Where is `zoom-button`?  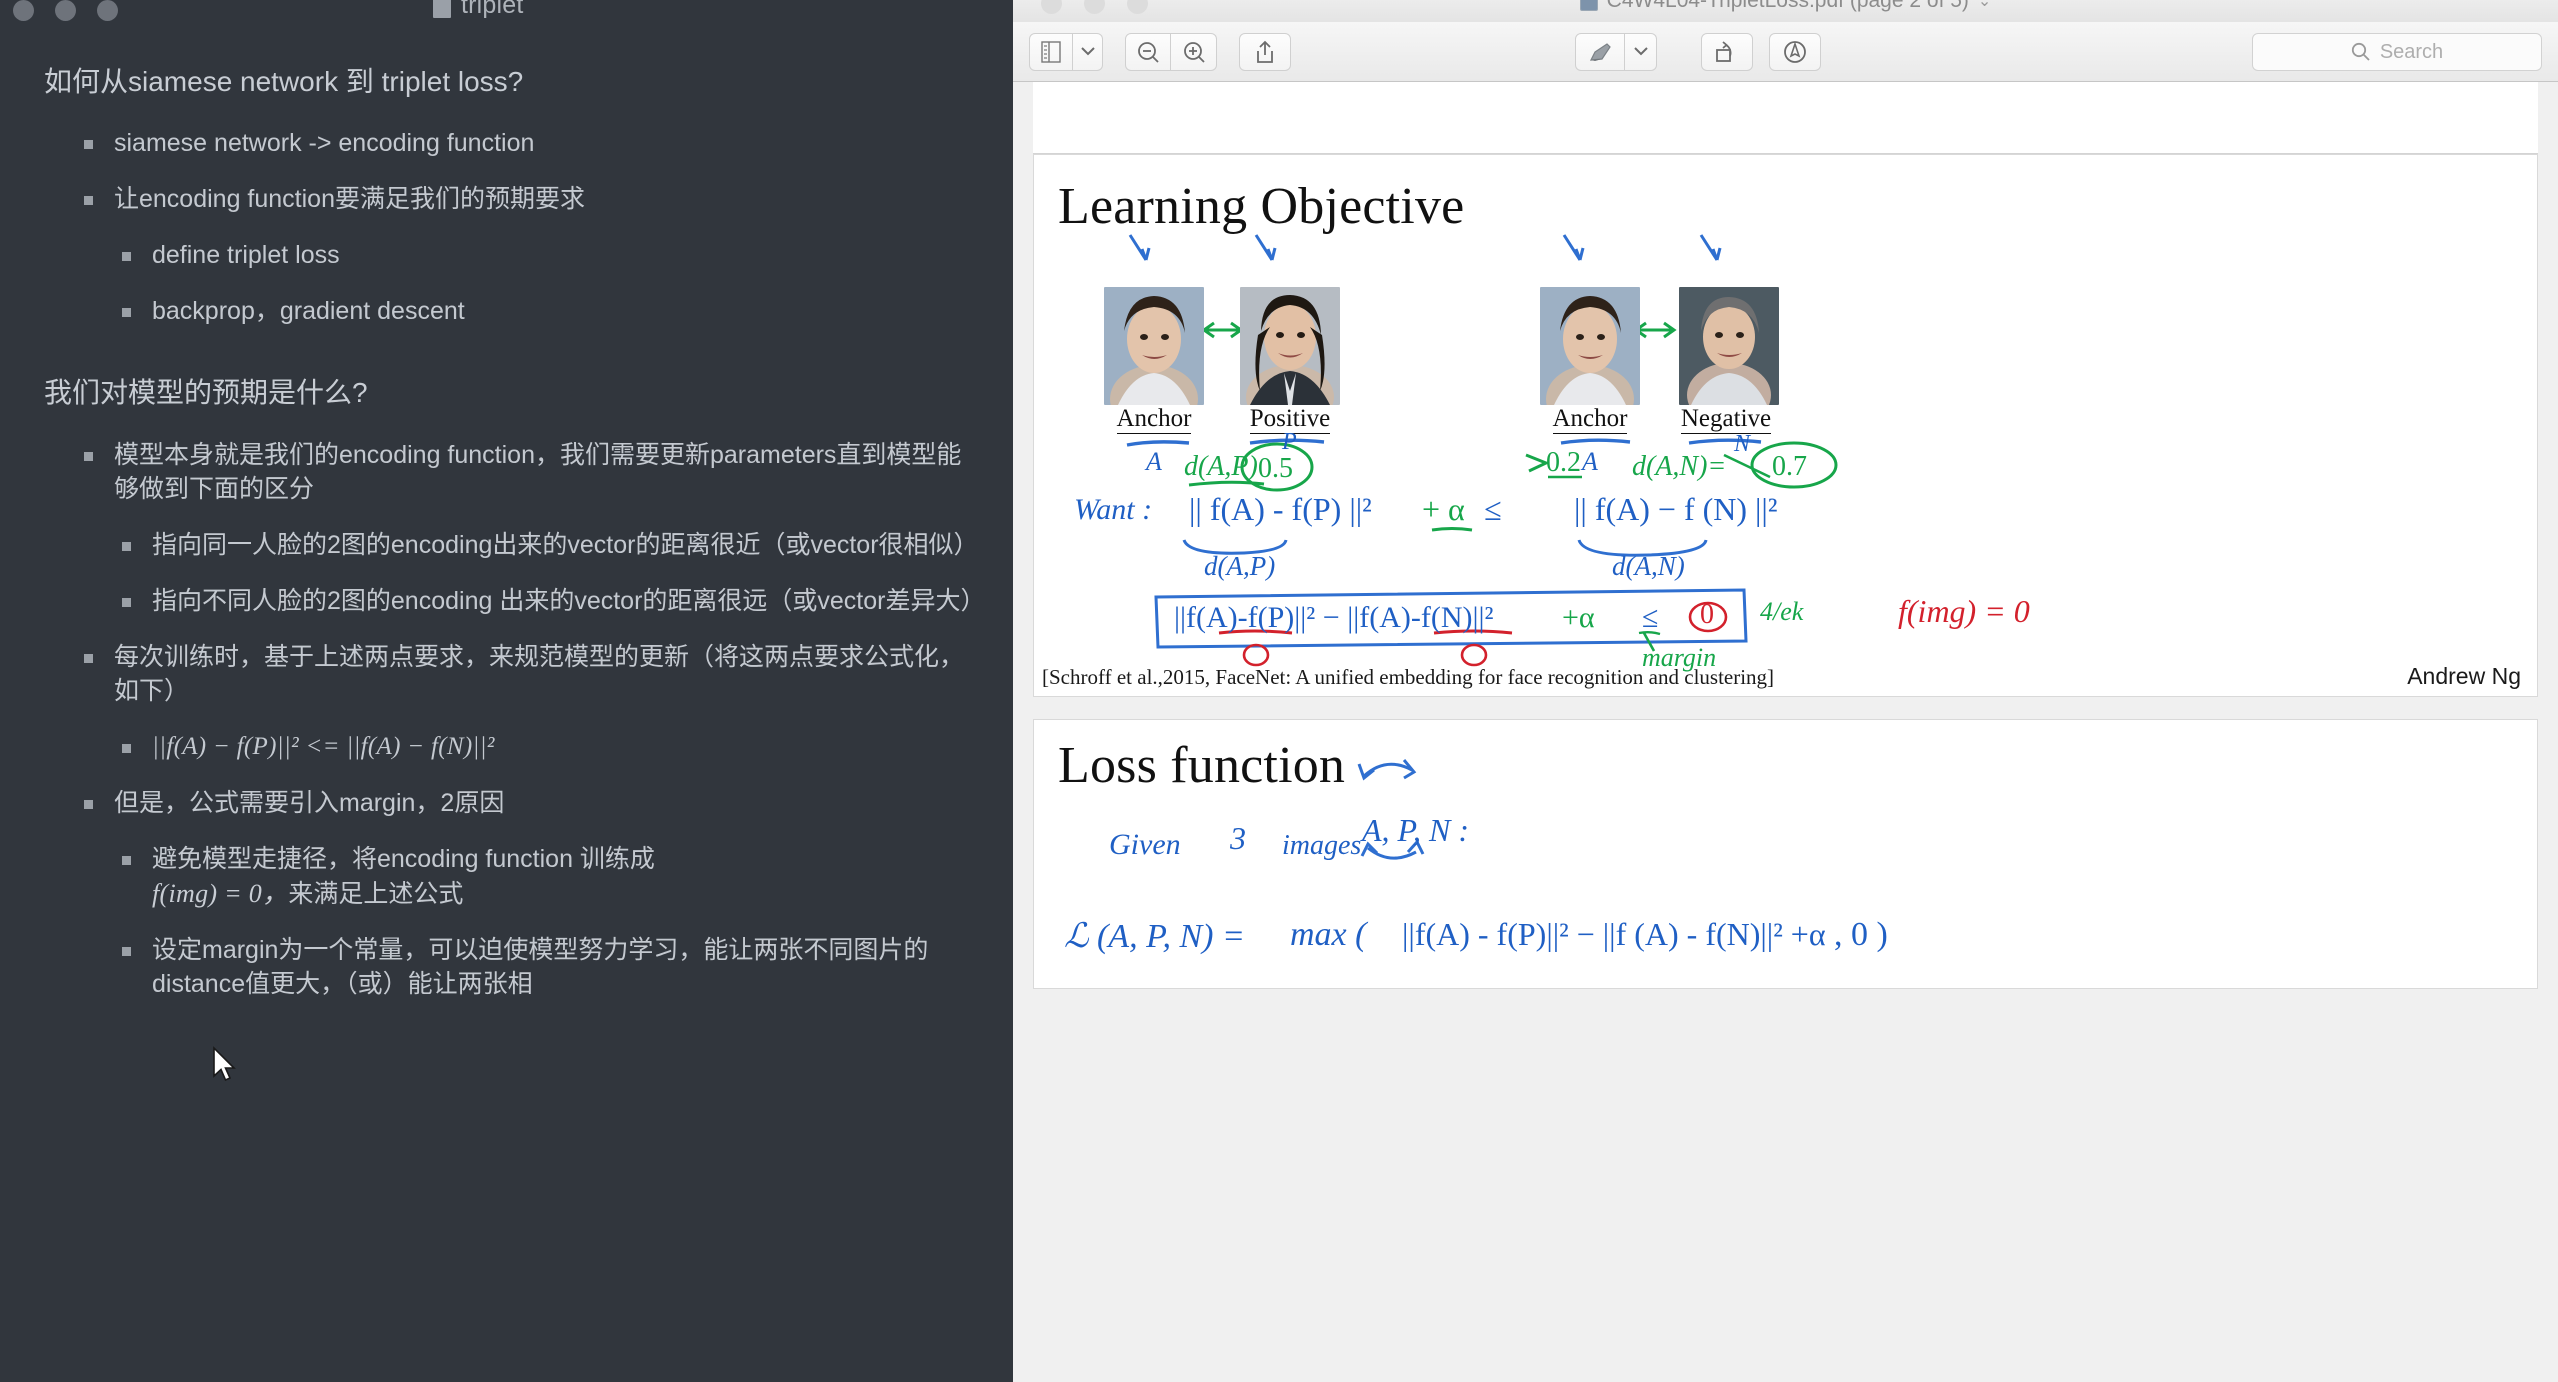 zoom-button is located at coordinates (107, 10).